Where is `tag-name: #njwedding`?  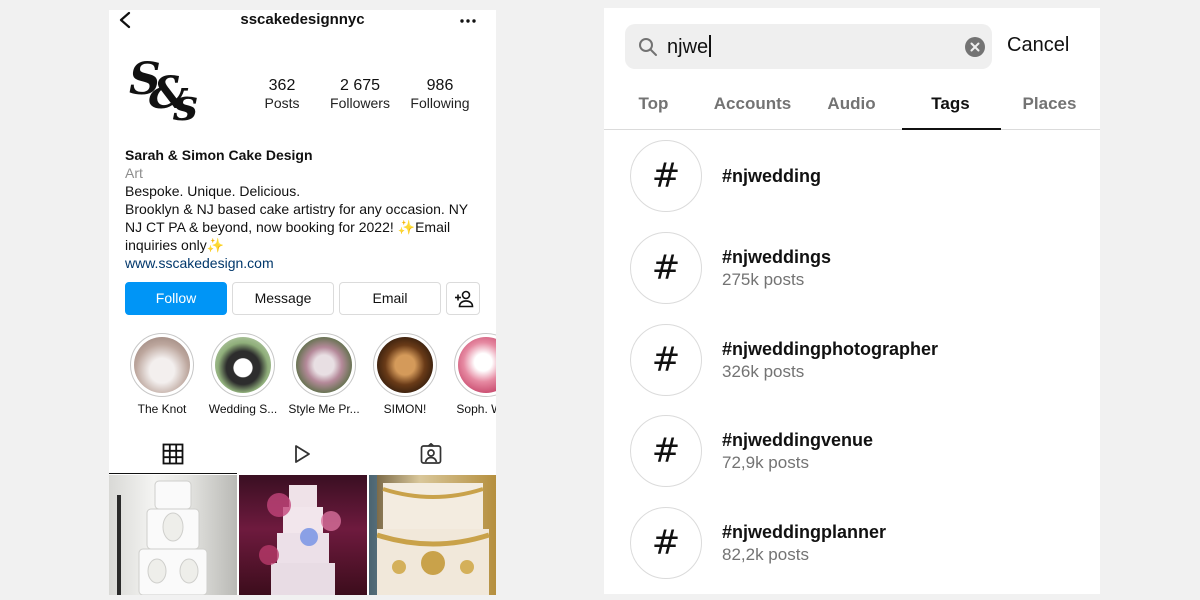 tag-name: #njwedding is located at coordinates (771, 176).